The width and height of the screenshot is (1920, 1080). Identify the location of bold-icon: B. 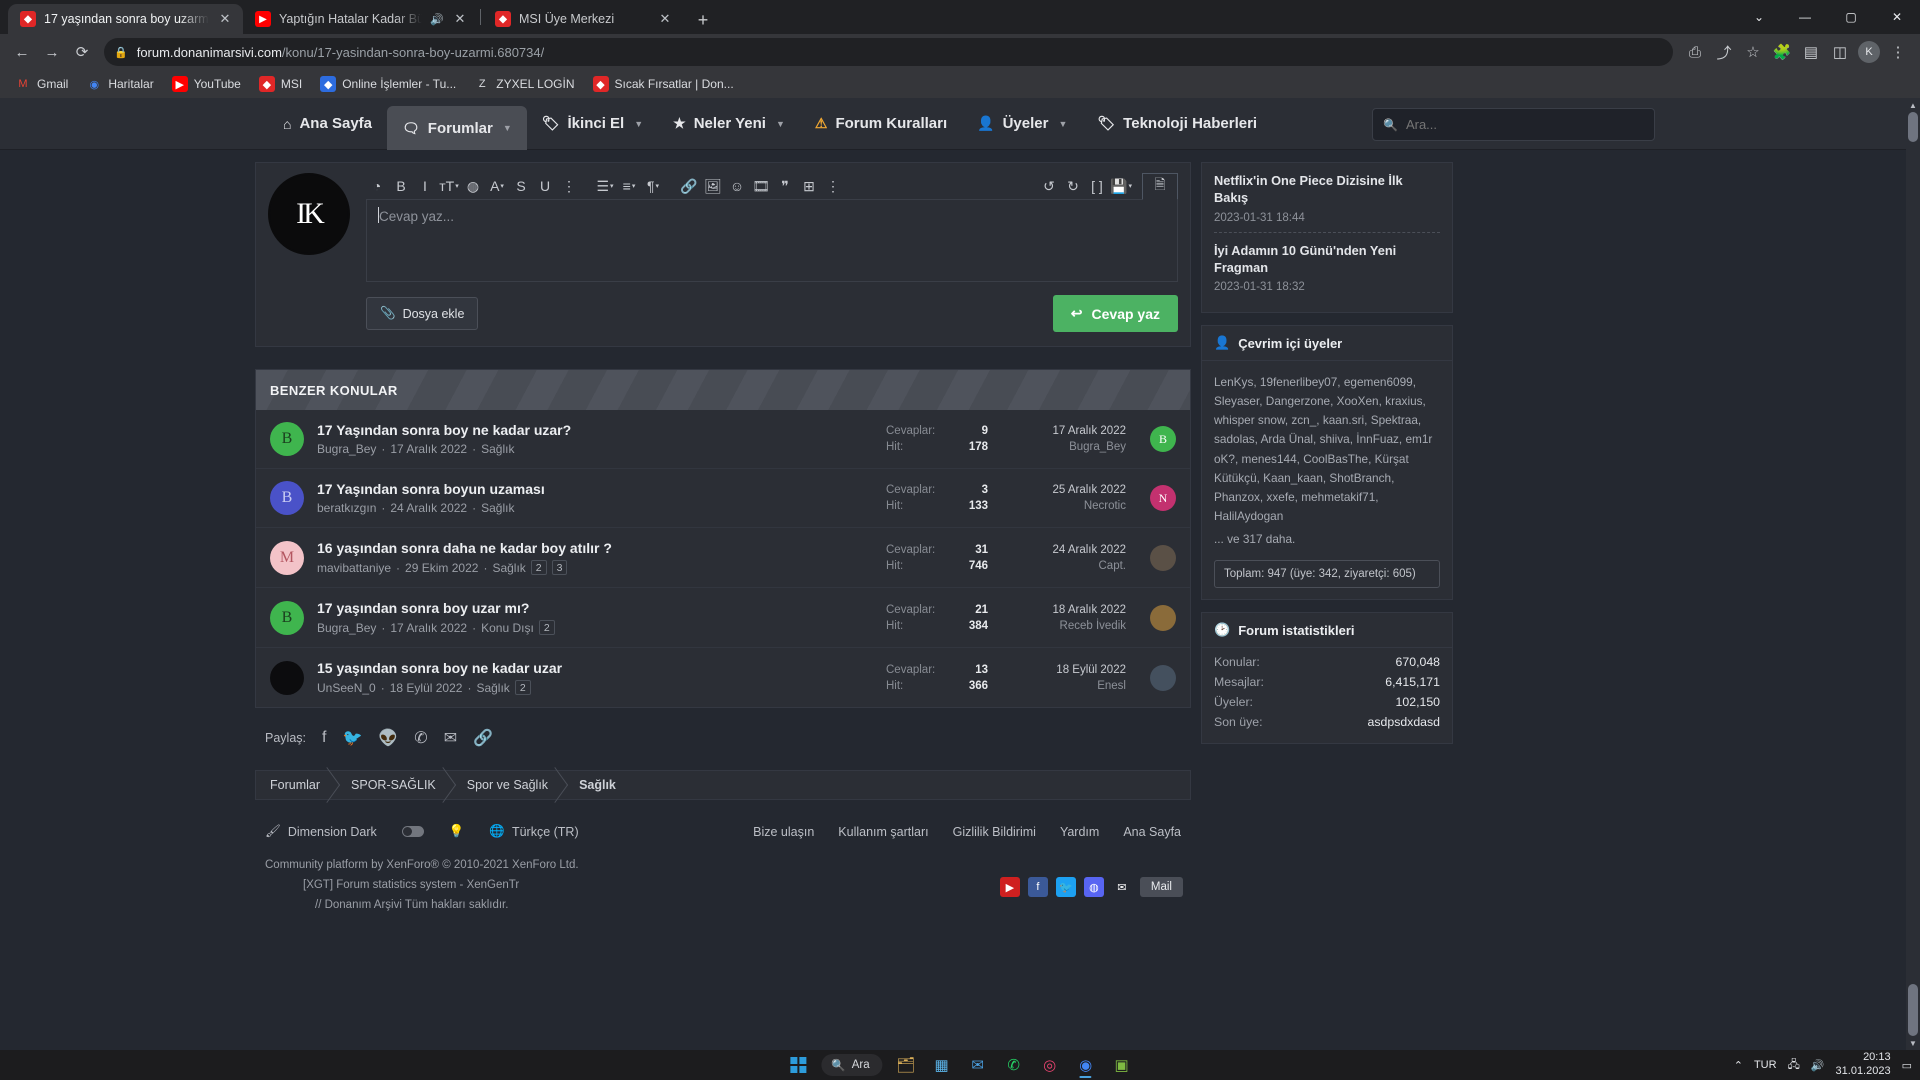
(401, 186).